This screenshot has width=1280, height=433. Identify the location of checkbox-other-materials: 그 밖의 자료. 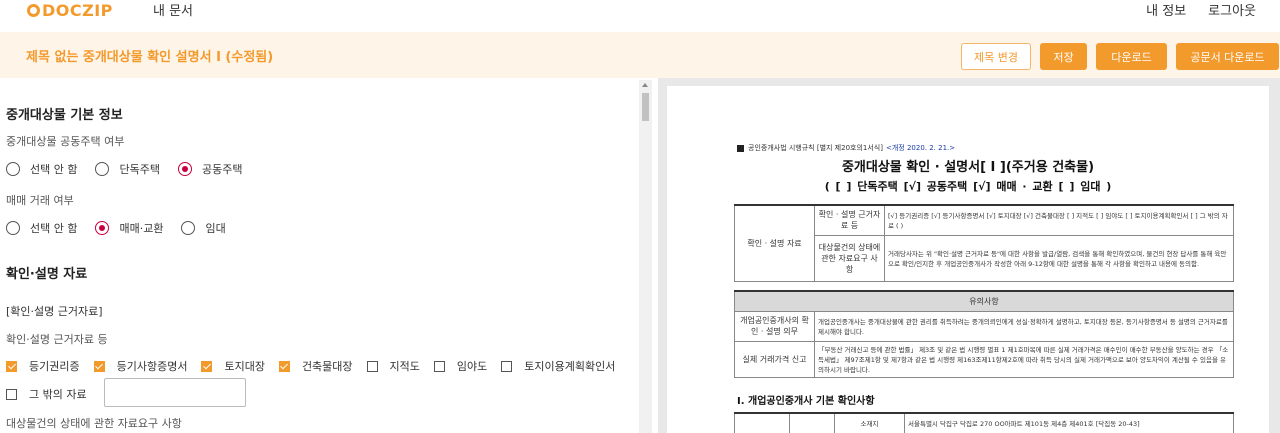
(46, 394).